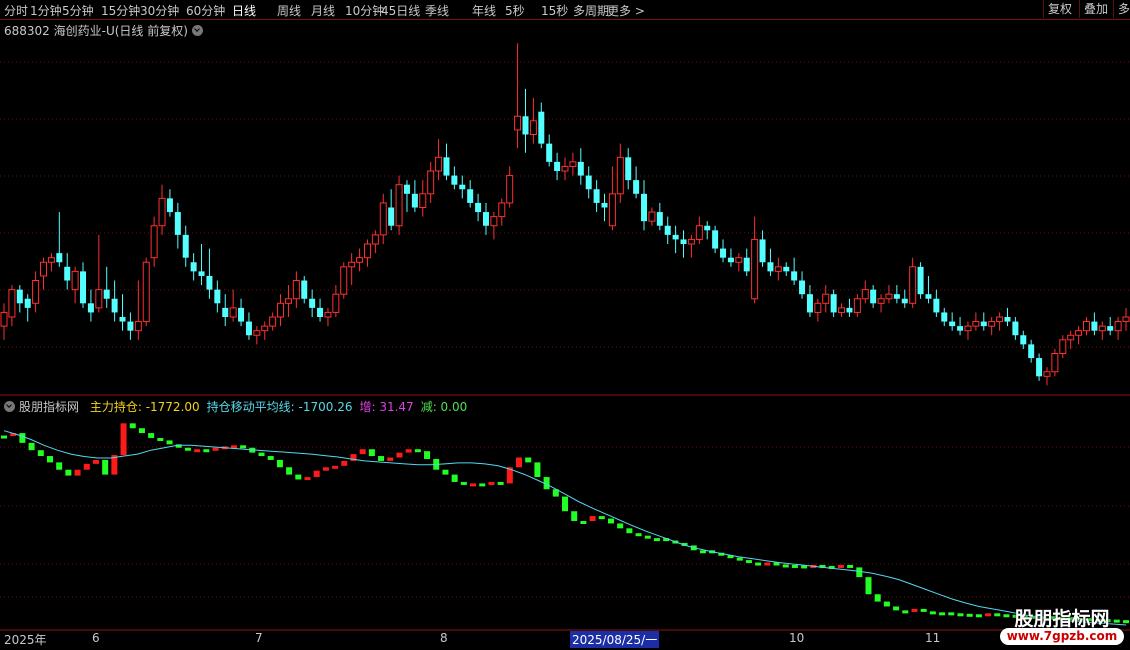 The width and height of the screenshot is (1130, 650). Describe the element at coordinates (933, 638) in the screenshot. I see `date-label-5: 11` at that location.